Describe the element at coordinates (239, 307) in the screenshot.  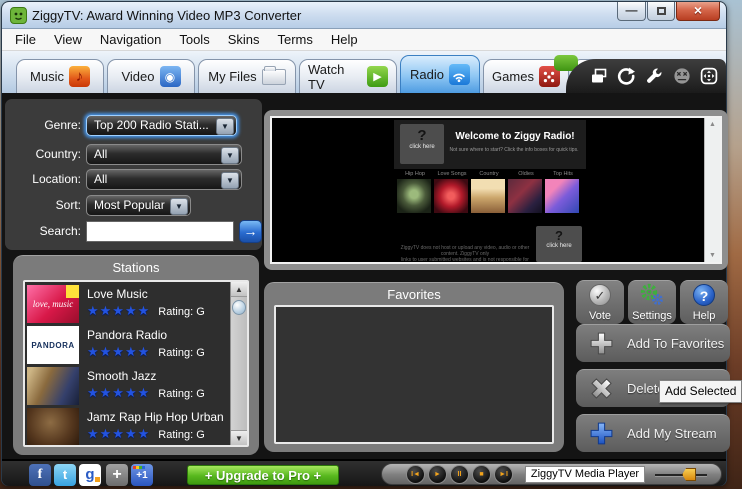
I see `scrollbar-thumb` at that location.